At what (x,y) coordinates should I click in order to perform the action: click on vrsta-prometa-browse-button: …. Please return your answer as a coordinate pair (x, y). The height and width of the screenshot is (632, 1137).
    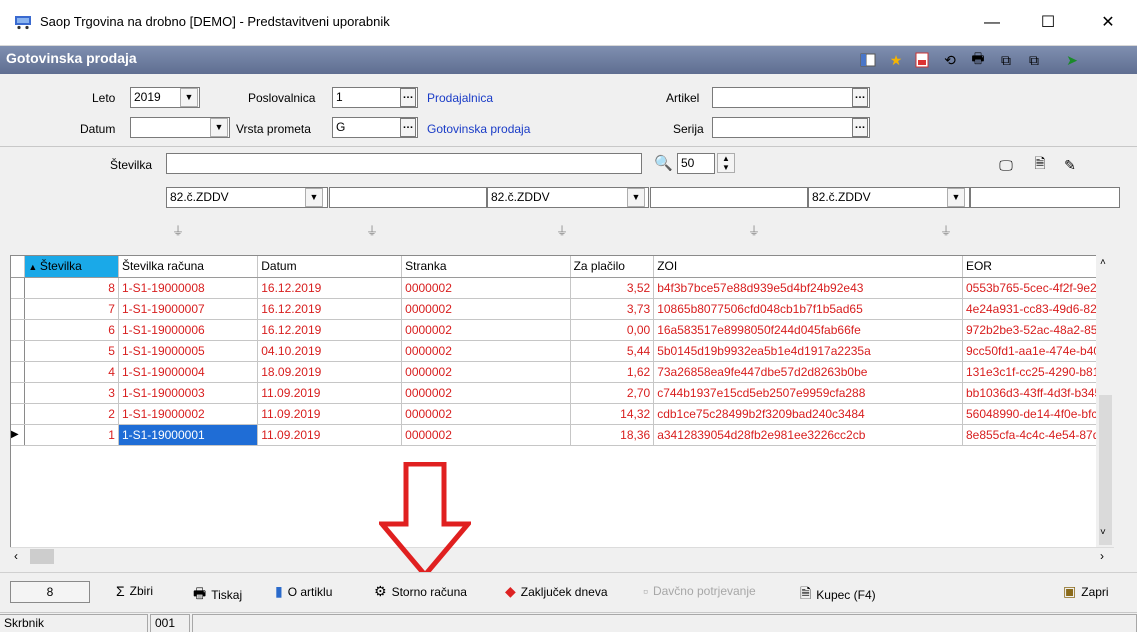
    Looking at the image, I should click on (408, 127).